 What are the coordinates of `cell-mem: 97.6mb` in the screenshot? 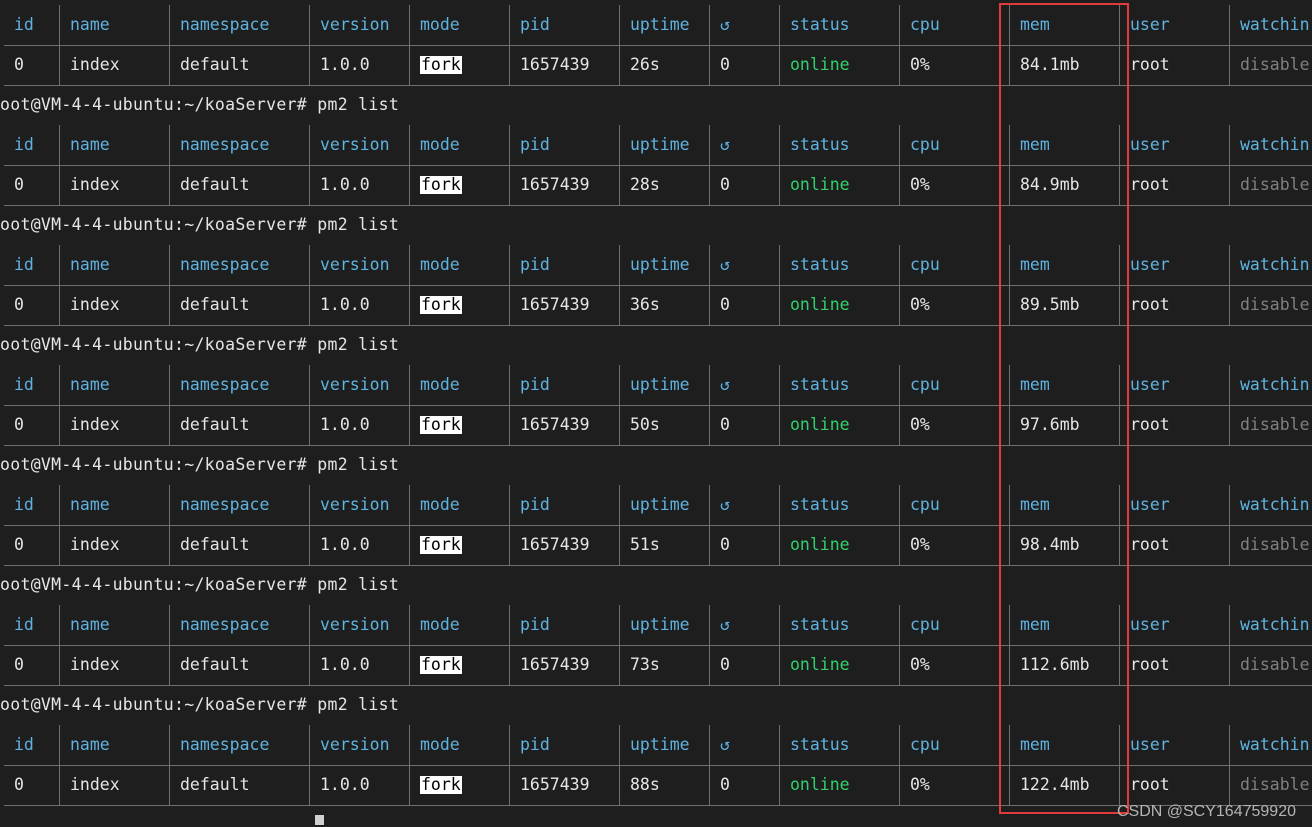 It's located at (1050, 424).